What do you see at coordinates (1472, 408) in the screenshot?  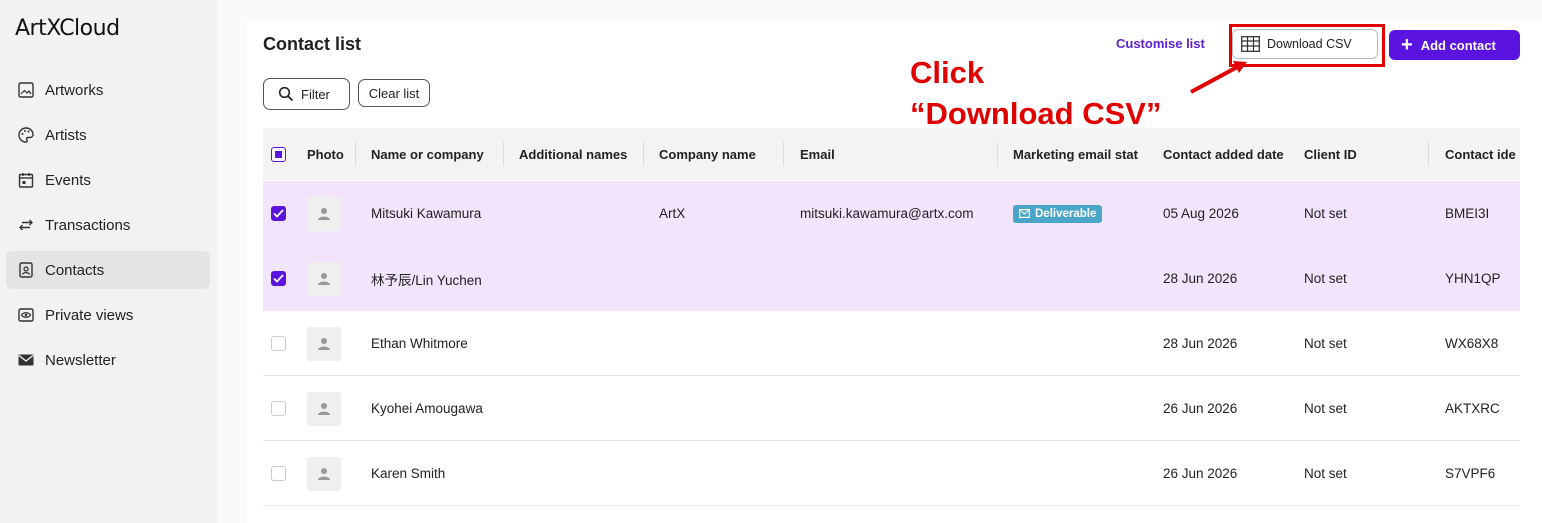 I see `cell-contact-id: AKTXRC` at bounding box center [1472, 408].